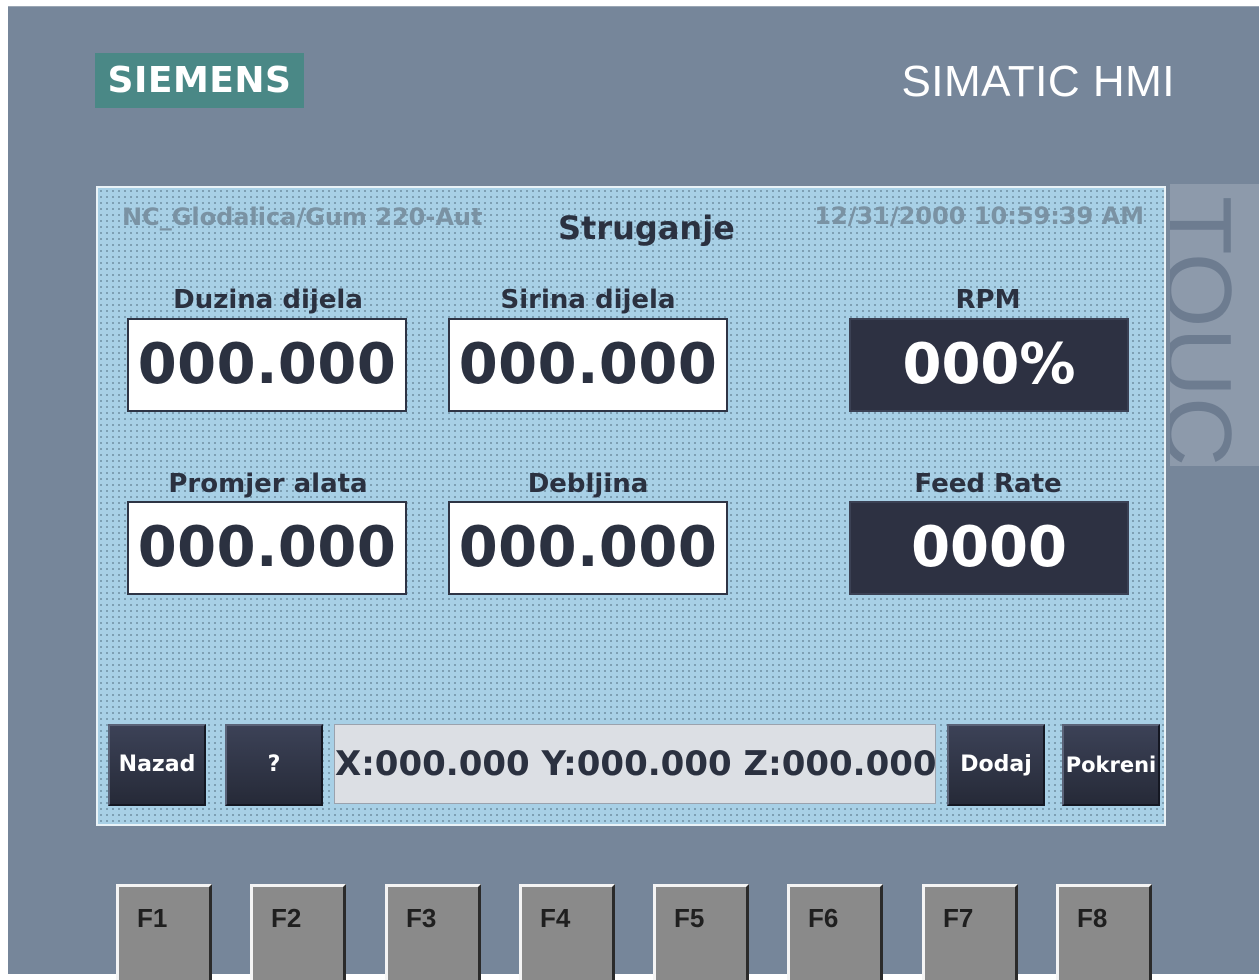 This screenshot has height=980, width=1259. I want to click on debljina-input: 000.000, so click(588, 548).